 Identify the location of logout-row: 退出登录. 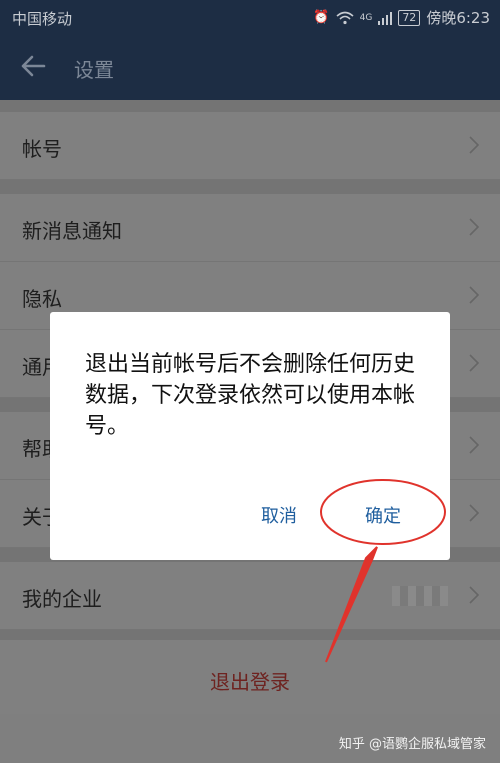
(250, 677).